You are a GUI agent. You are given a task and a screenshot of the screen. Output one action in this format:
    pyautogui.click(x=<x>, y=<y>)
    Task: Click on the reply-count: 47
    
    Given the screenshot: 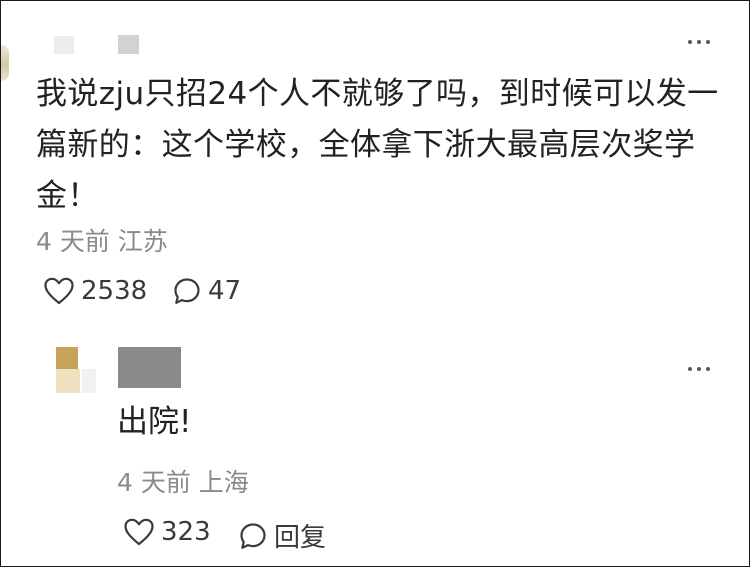 What is the action you would take?
    pyautogui.click(x=225, y=291)
    